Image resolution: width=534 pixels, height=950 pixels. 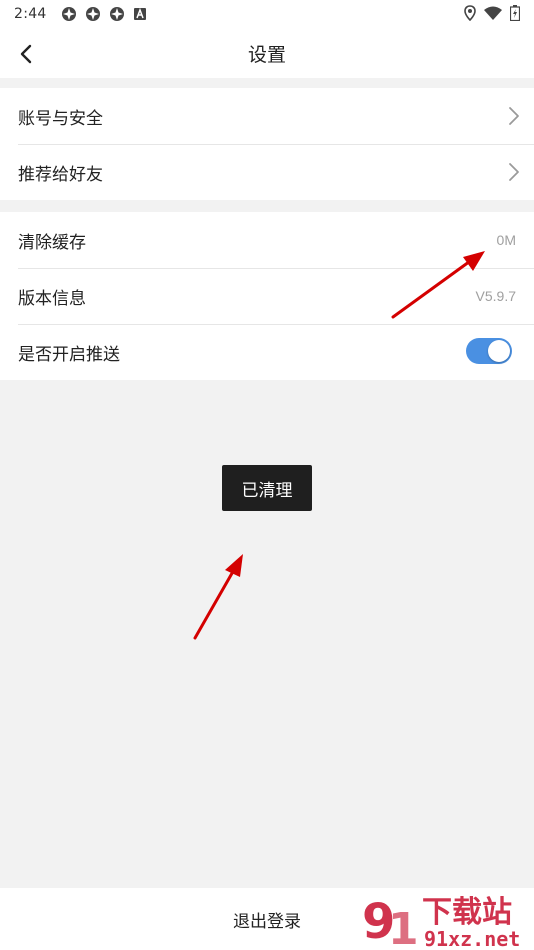 What do you see at coordinates (267, 488) in the screenshot?
I see `toast-message: 已清理` at bounding box center [267, 488].